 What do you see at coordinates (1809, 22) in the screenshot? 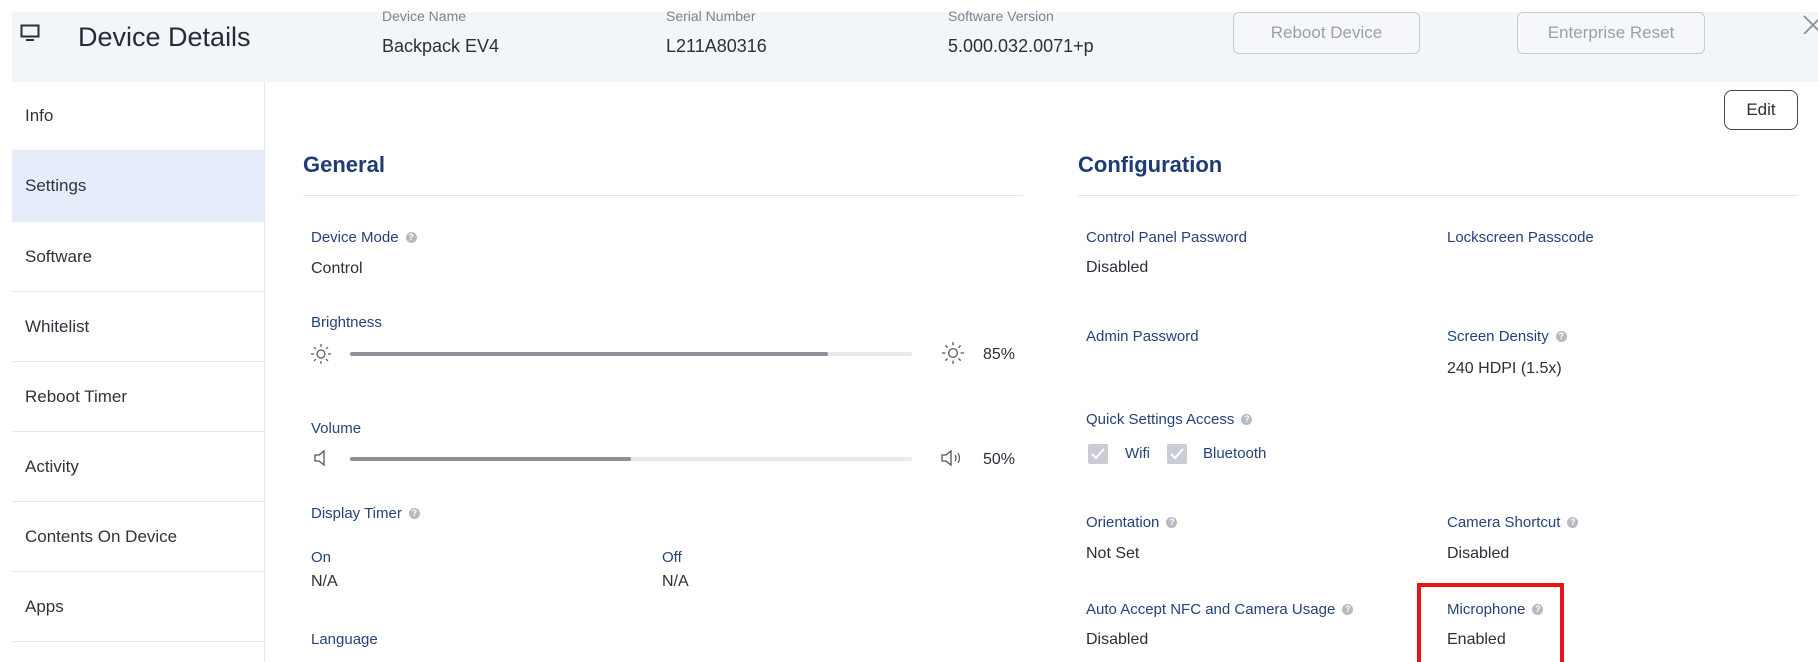
I see `close-icon` at bounding box center [1809, 22].